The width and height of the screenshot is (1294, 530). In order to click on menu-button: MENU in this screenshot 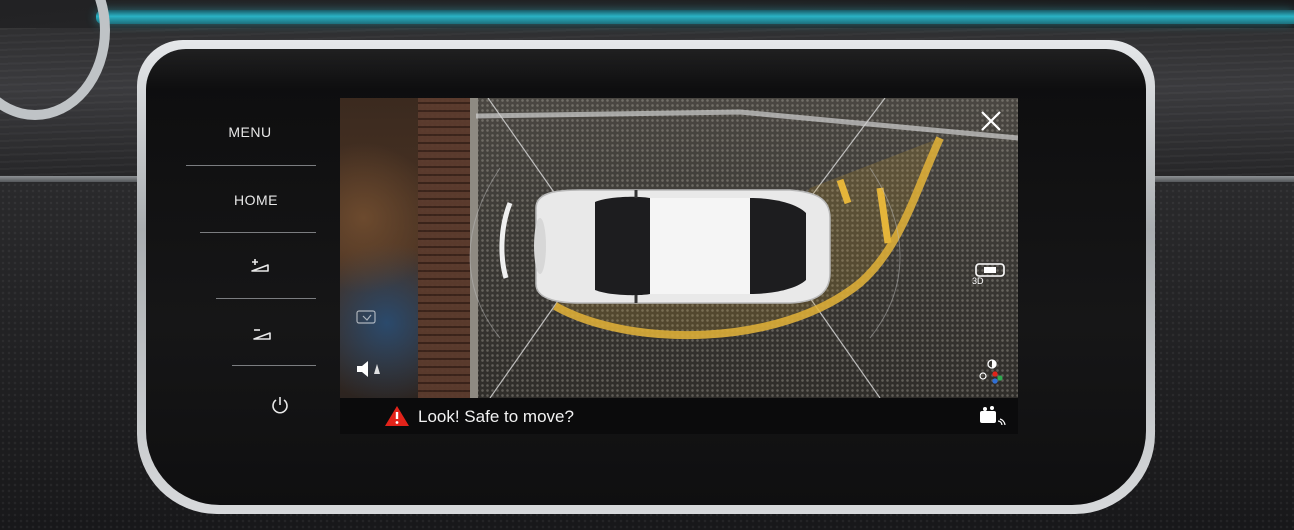, I will do `click(250, 132)`.